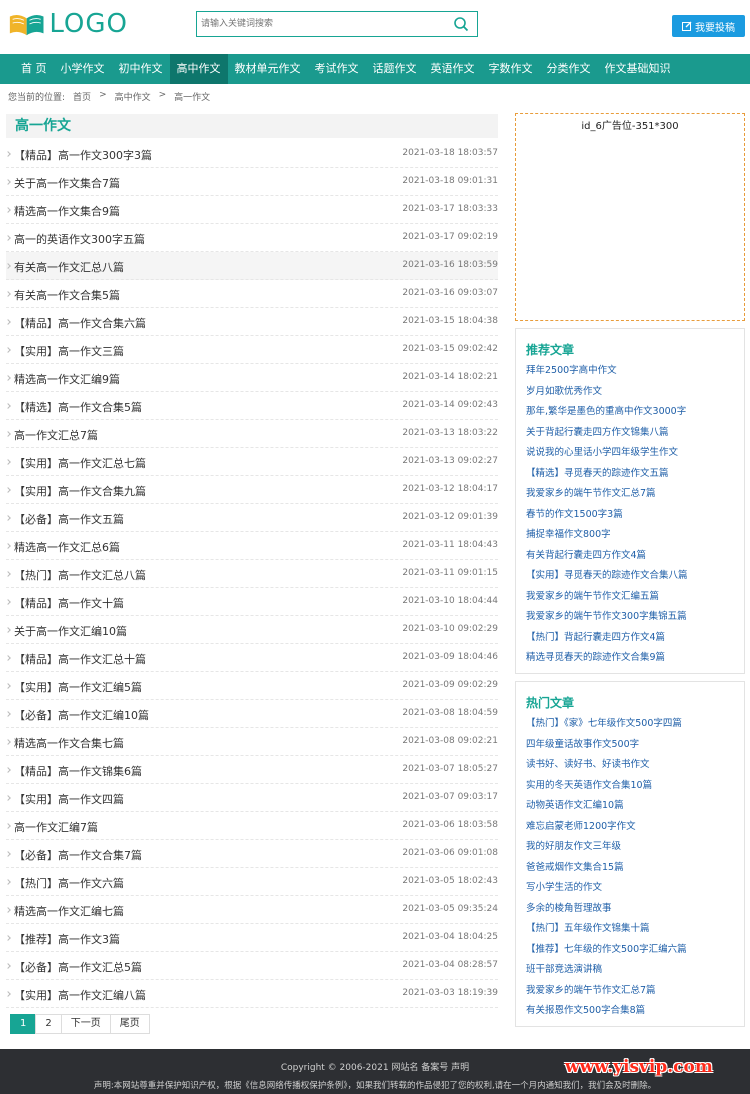  What do you see at coordinates (129, 1024) in the screenshot?
I see `last-page-button: 尾页` at bounding box center [129, 1024].